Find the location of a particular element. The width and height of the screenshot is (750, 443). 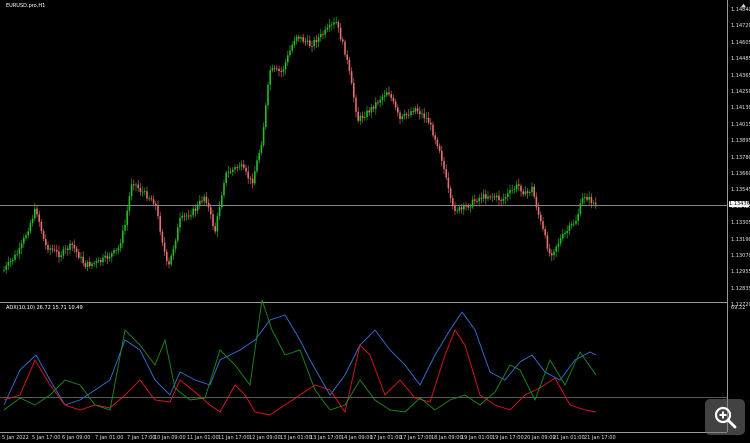

collapse-icon is located at coordinates (743, 5).